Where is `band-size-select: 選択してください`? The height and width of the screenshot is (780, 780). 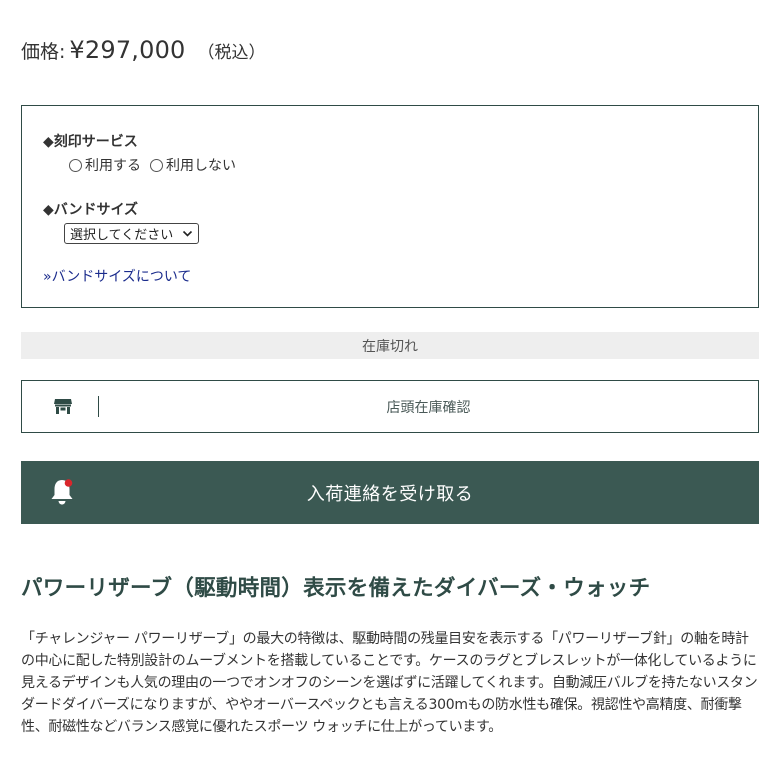
band-size-select: 選択してください is located at coordinates (131, 233).